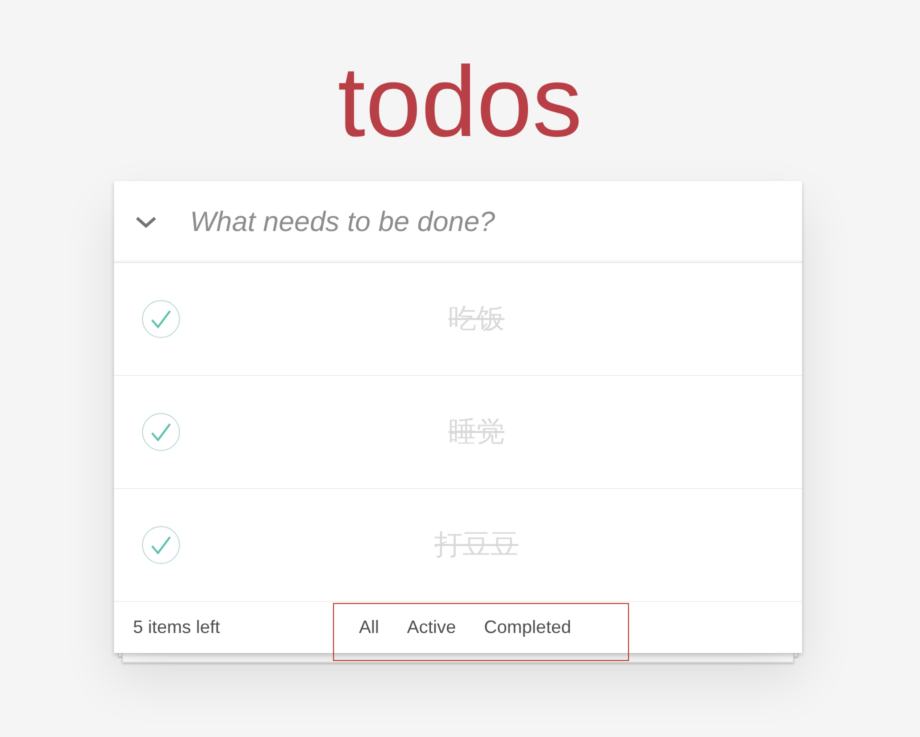 This screenshot has width=920, height=737. Describe the element at coordinates (528, 627) in the screenshot. I see `filter-link: Completed` at that location.